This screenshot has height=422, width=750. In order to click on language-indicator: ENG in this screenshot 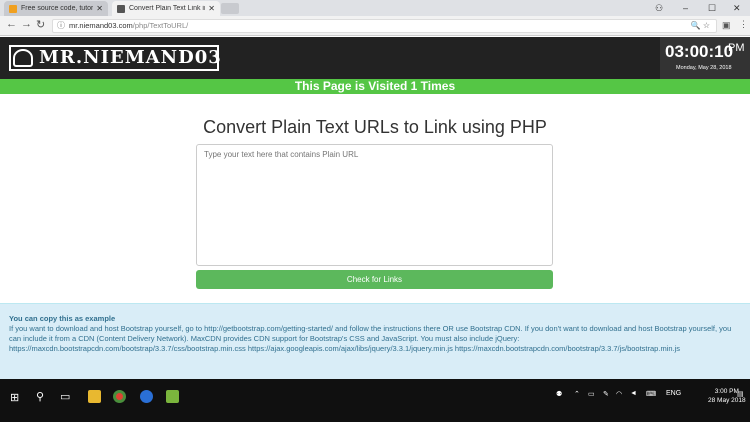, I will do `click(673, 393)`.